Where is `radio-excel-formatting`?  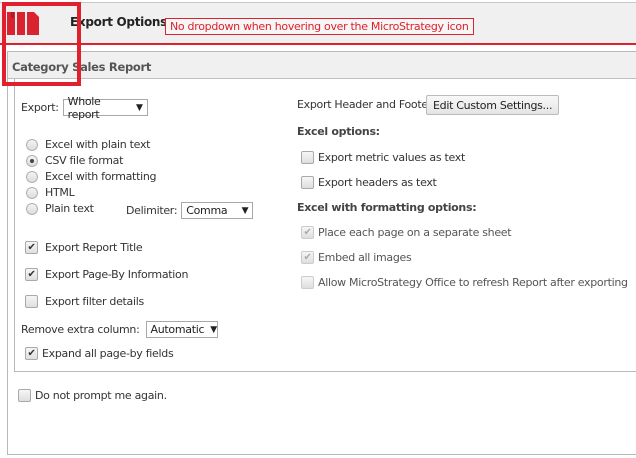
radio-excel-formatting is located at coordinates (32, 176).